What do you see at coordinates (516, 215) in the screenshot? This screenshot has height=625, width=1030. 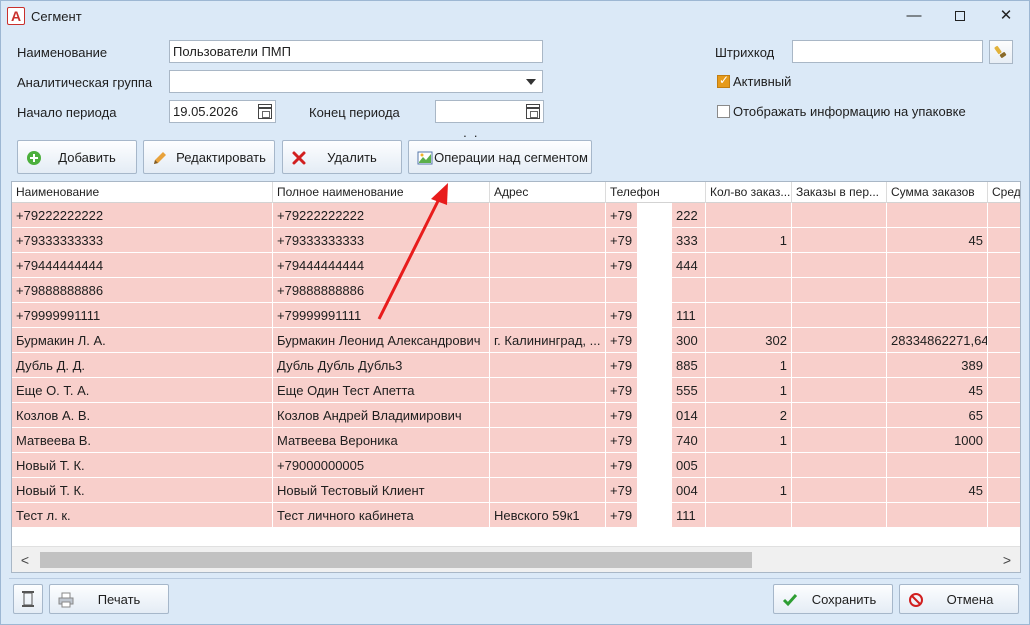 I see `table-row: +79222222222 +79222222222 +79 222` at bounding box center [516, 215].